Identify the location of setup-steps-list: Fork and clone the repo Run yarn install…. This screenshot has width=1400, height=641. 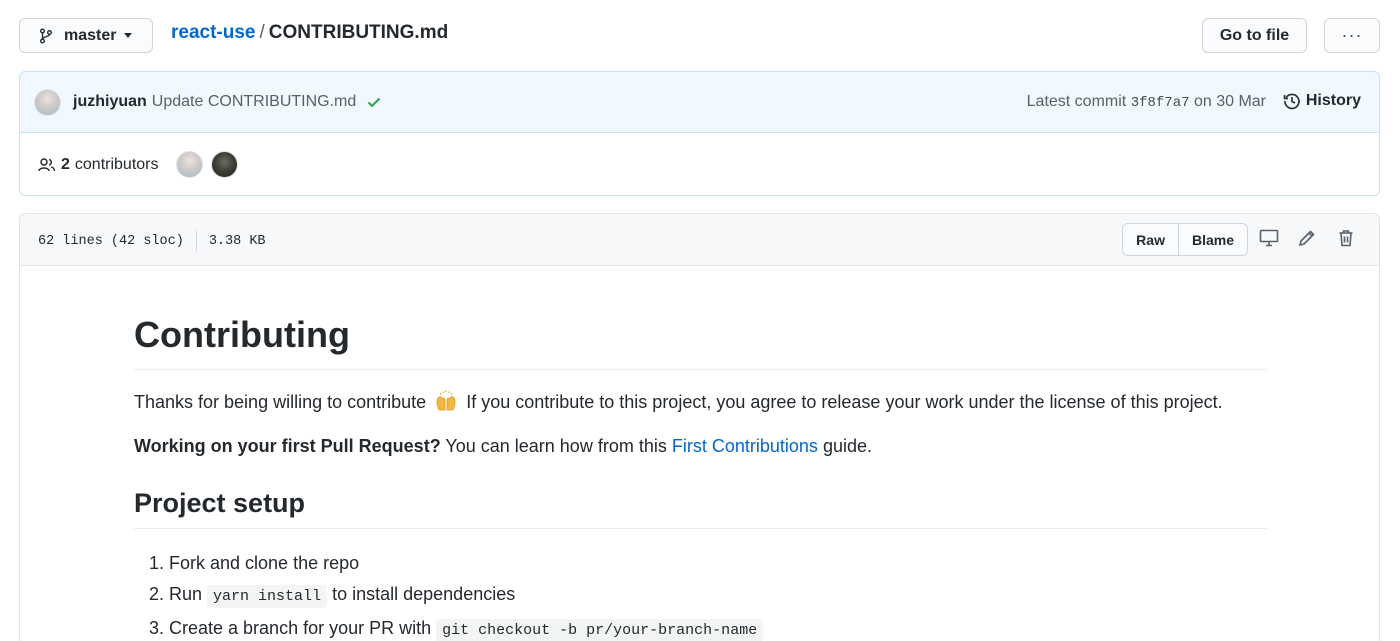
(700, 595).